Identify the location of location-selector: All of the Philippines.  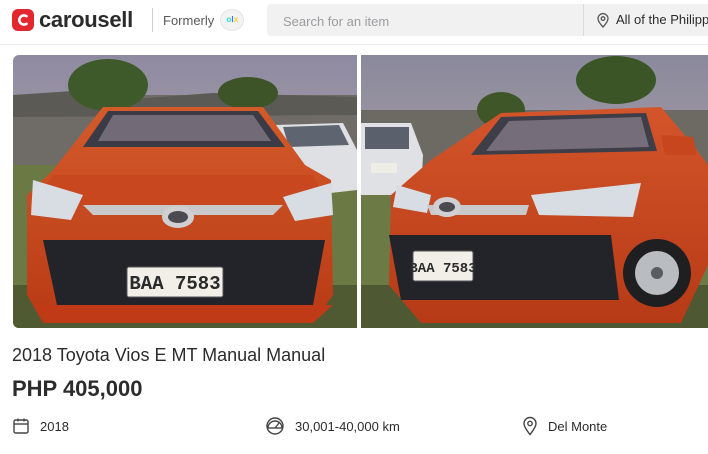
(645, 20).